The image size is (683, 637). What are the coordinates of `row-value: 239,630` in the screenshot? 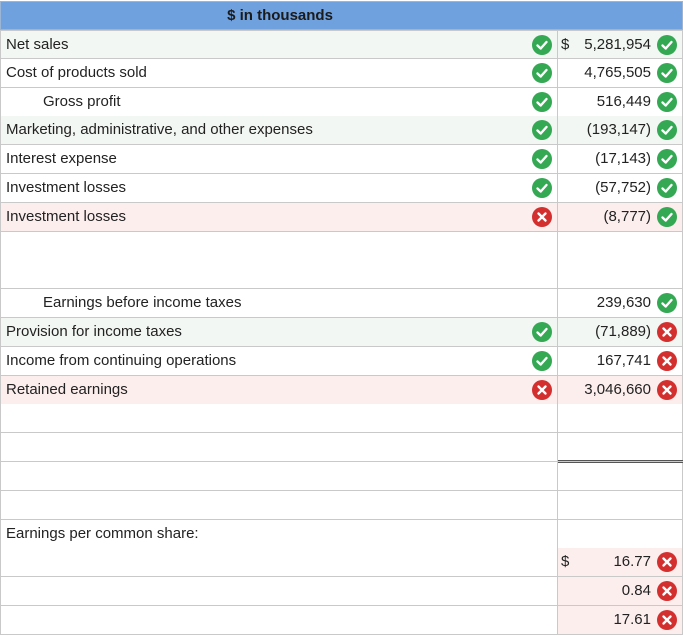 It's located at (623, 303).